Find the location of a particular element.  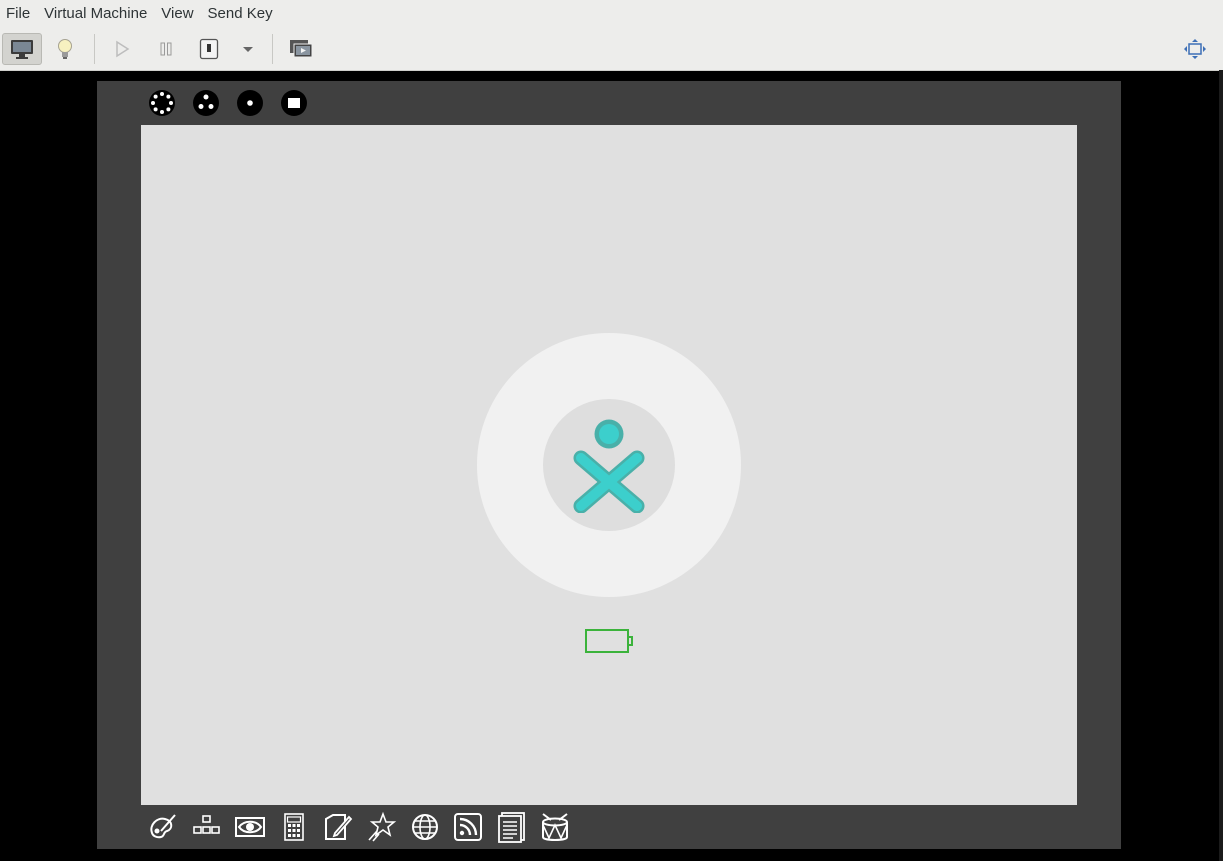

home-view-icon is located at coordinates (250, 103).